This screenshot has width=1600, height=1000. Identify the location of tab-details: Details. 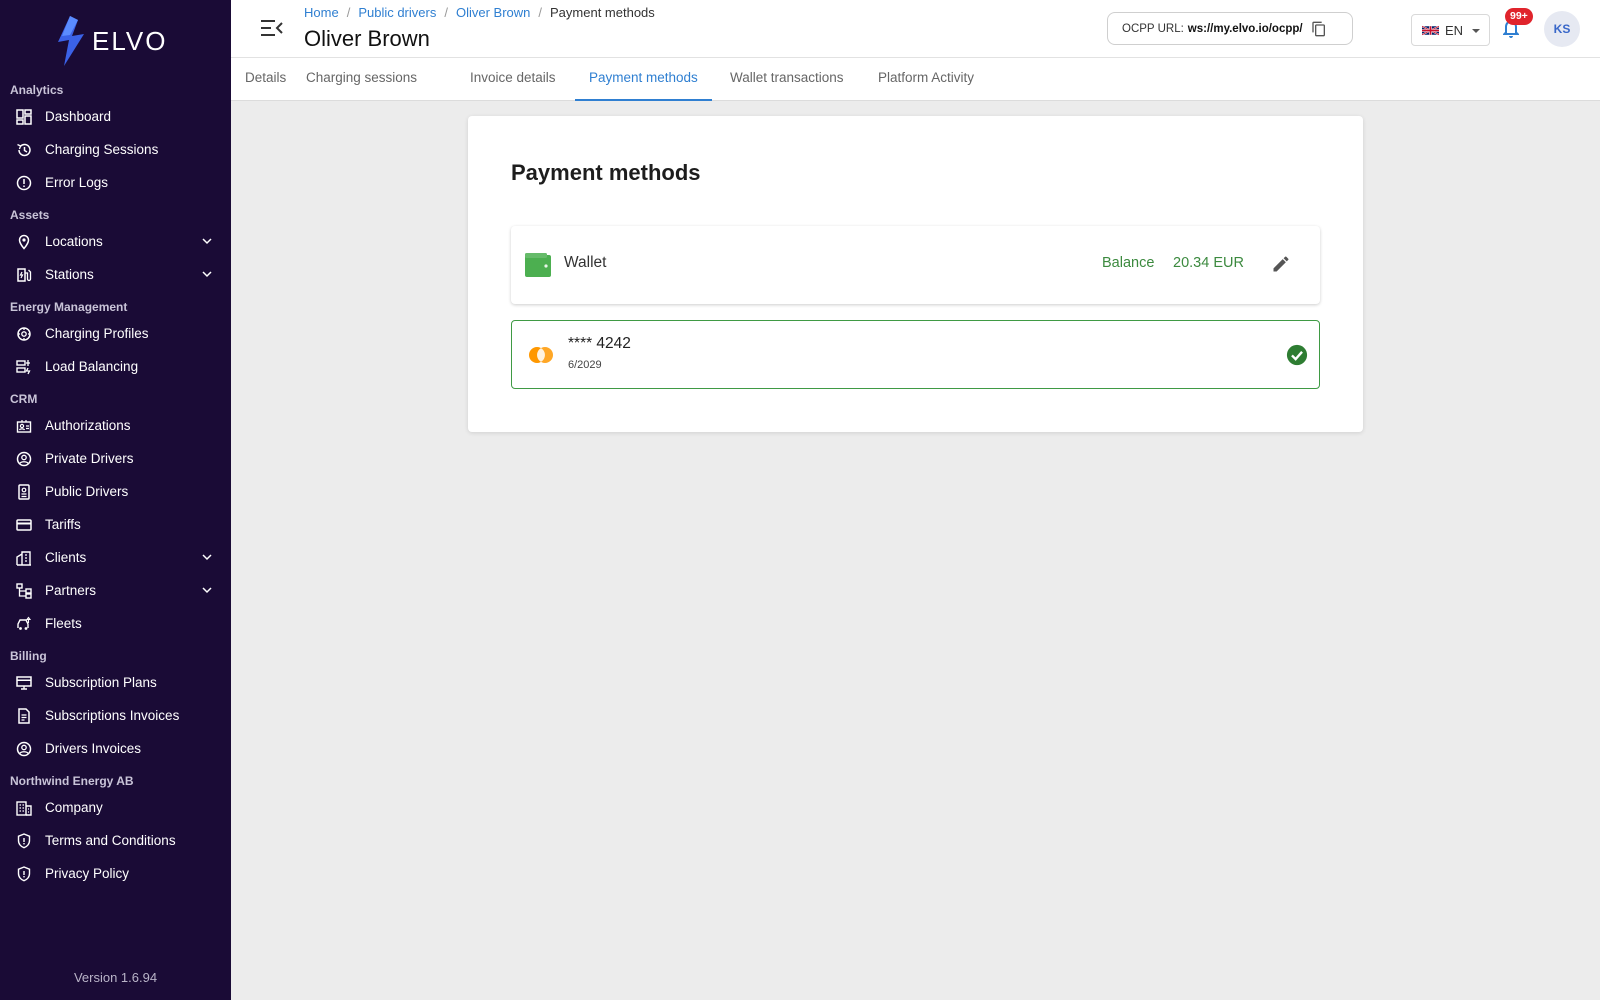
(265, 79).